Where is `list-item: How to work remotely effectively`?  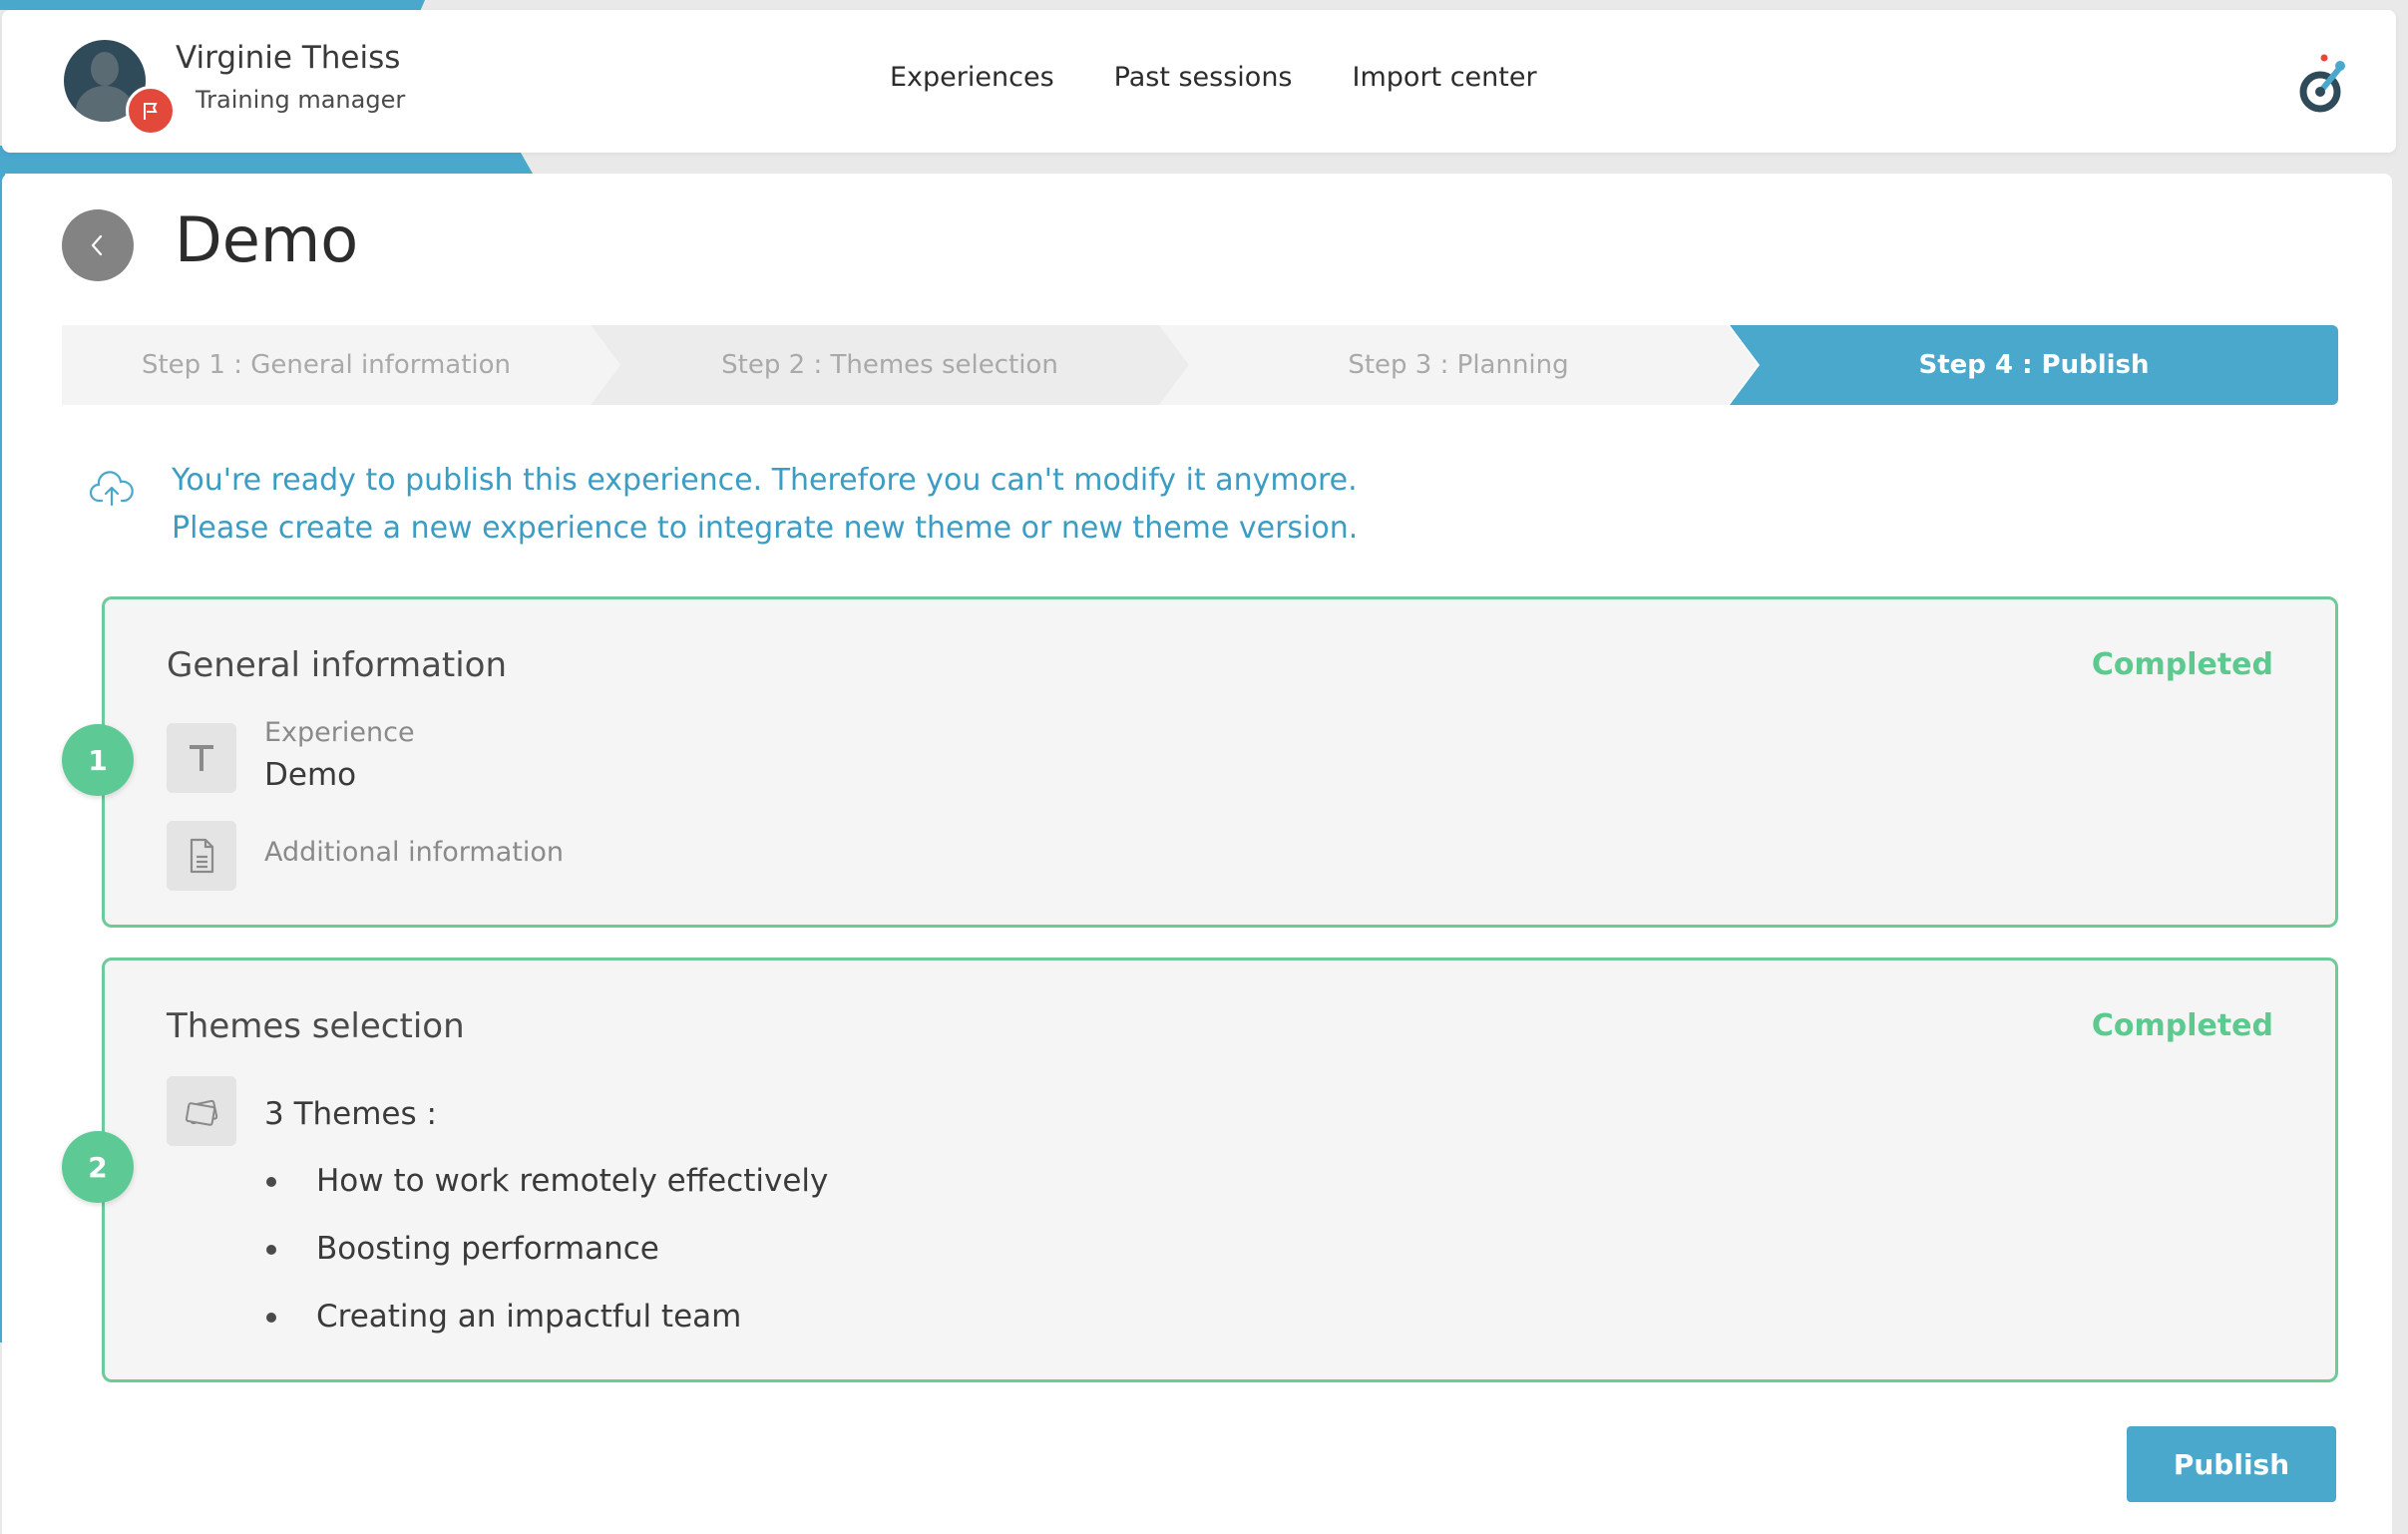 list-item: How to work remotely effectively is located at coordinates (546, 1190).